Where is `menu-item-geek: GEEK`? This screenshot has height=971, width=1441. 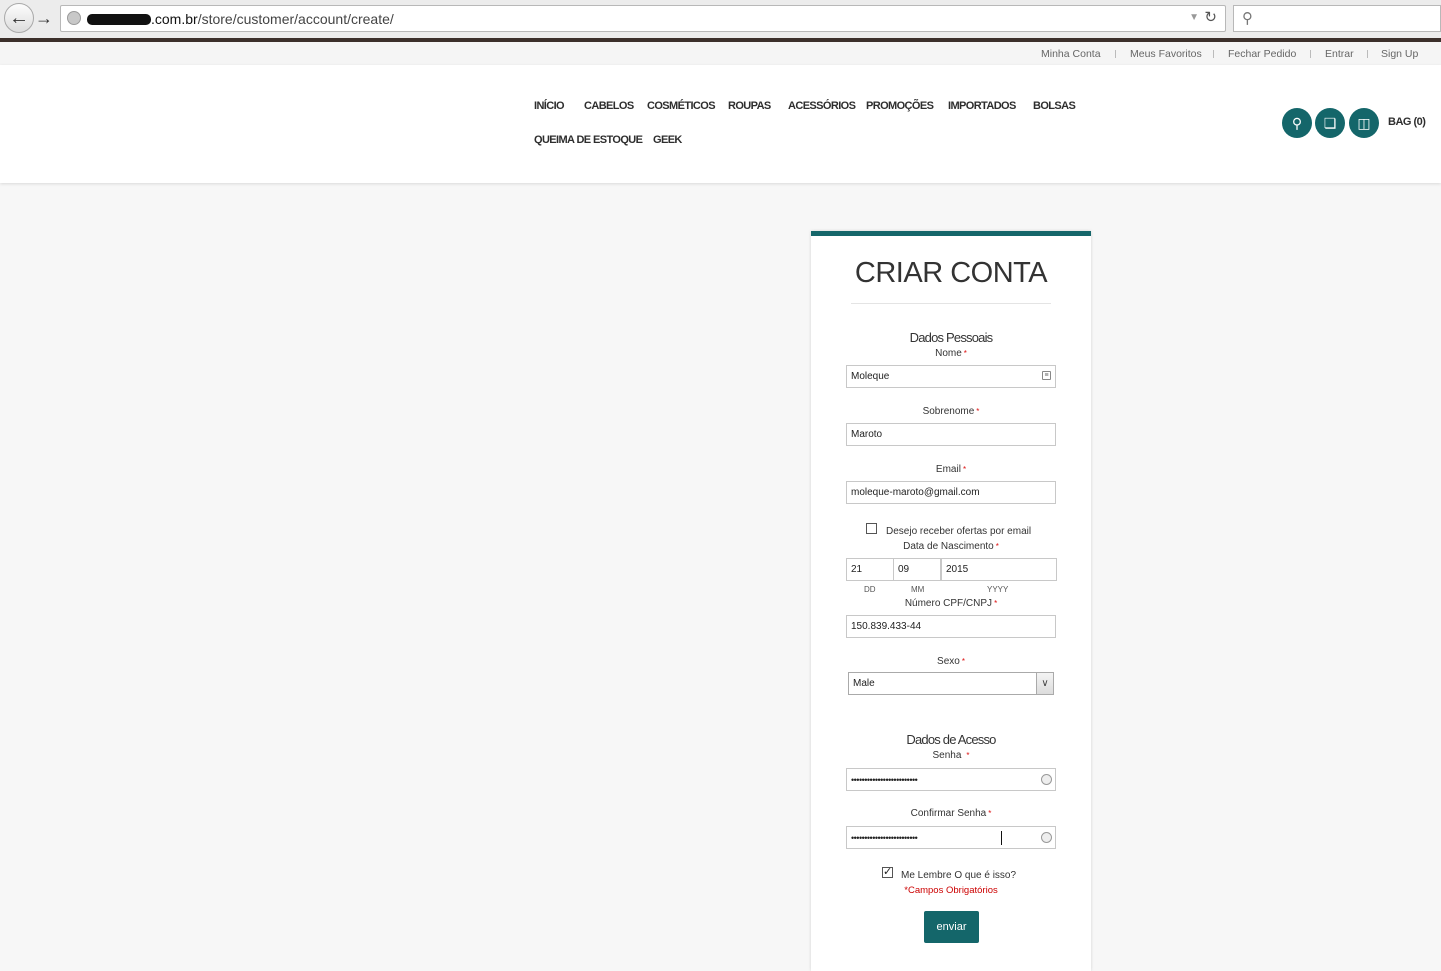 menu-item-geek: GEEK is located at coordinates (667, 140).